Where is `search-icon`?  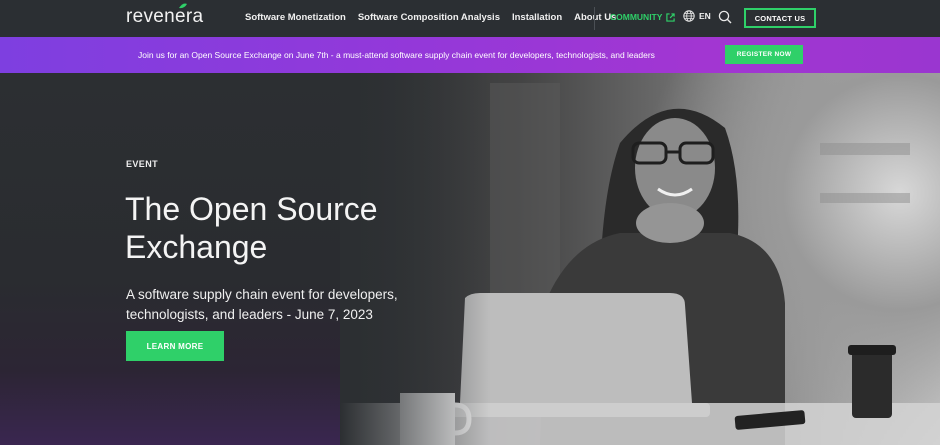
search-icon is located at coordinates (725, 17).